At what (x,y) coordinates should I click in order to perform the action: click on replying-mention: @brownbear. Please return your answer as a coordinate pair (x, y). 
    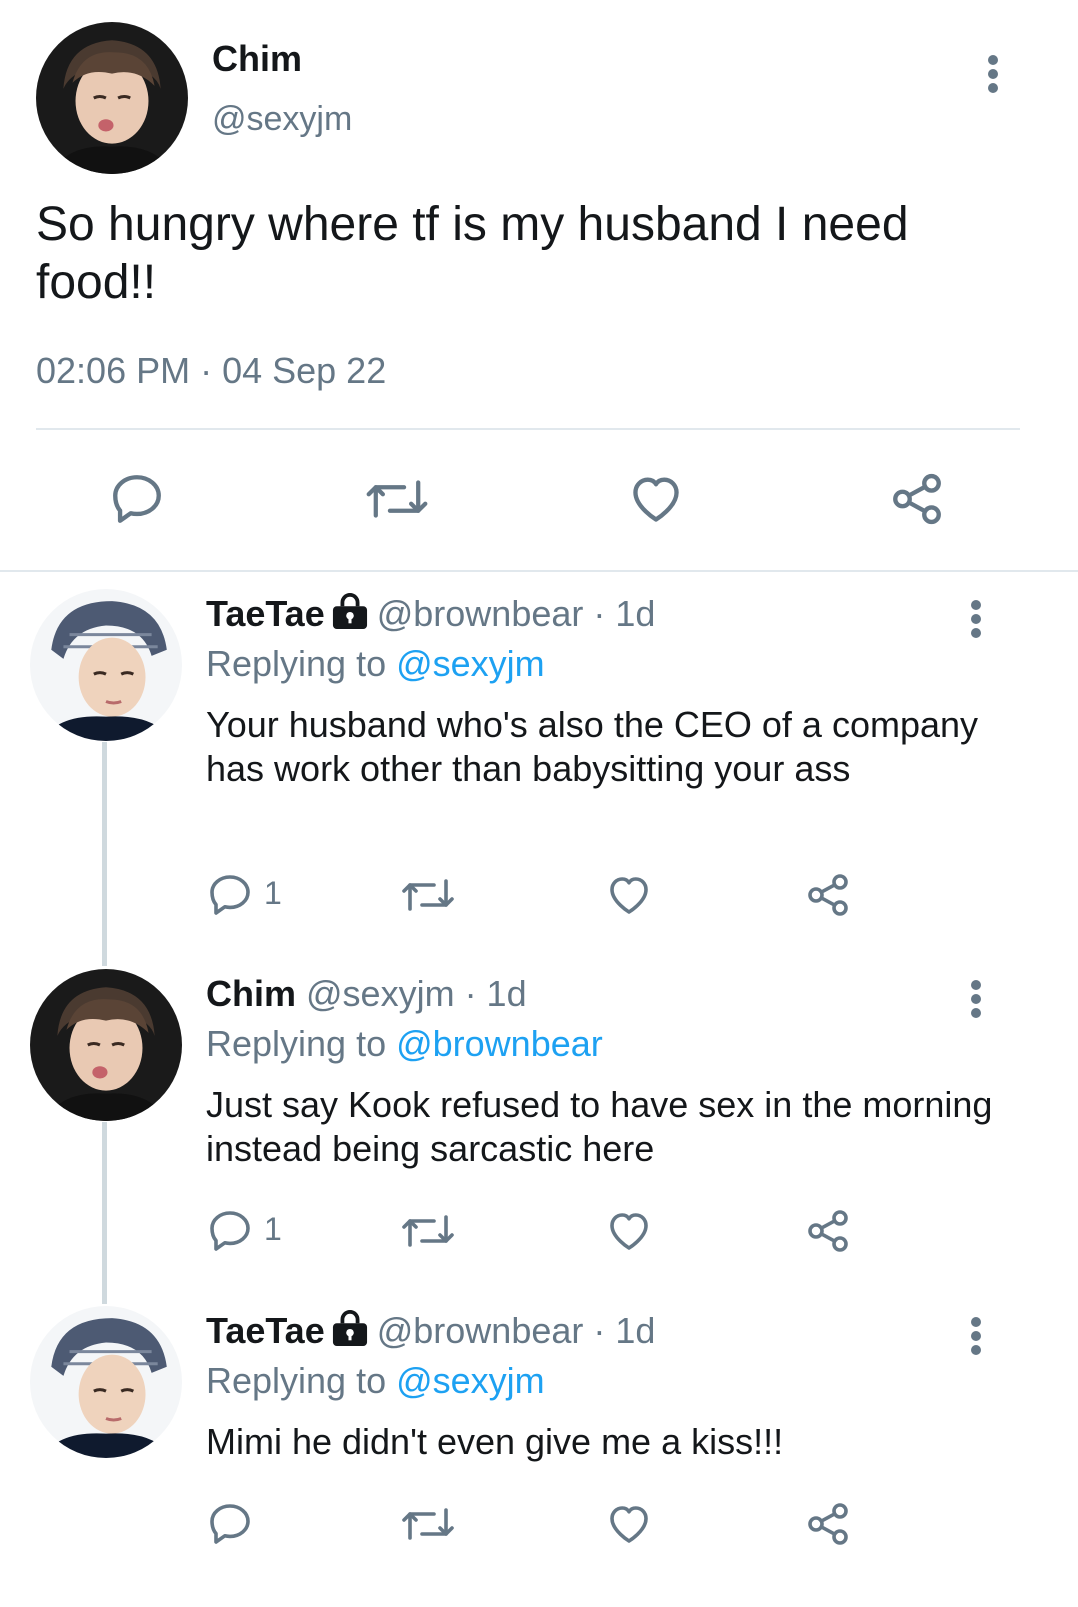
    Looking at the image, I should click on (499, 1043).